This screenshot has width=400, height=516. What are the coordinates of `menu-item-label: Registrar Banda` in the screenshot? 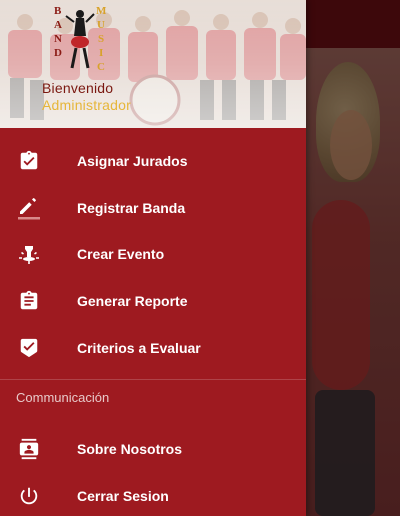 It's located at (131, 207).